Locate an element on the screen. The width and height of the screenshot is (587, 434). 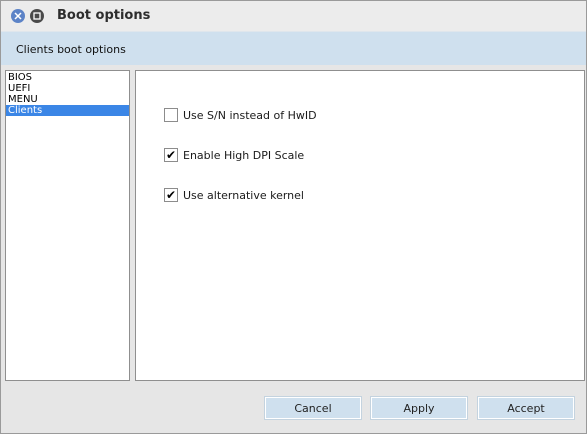
use-sn-checkbox is located at coordinates (171, 115).